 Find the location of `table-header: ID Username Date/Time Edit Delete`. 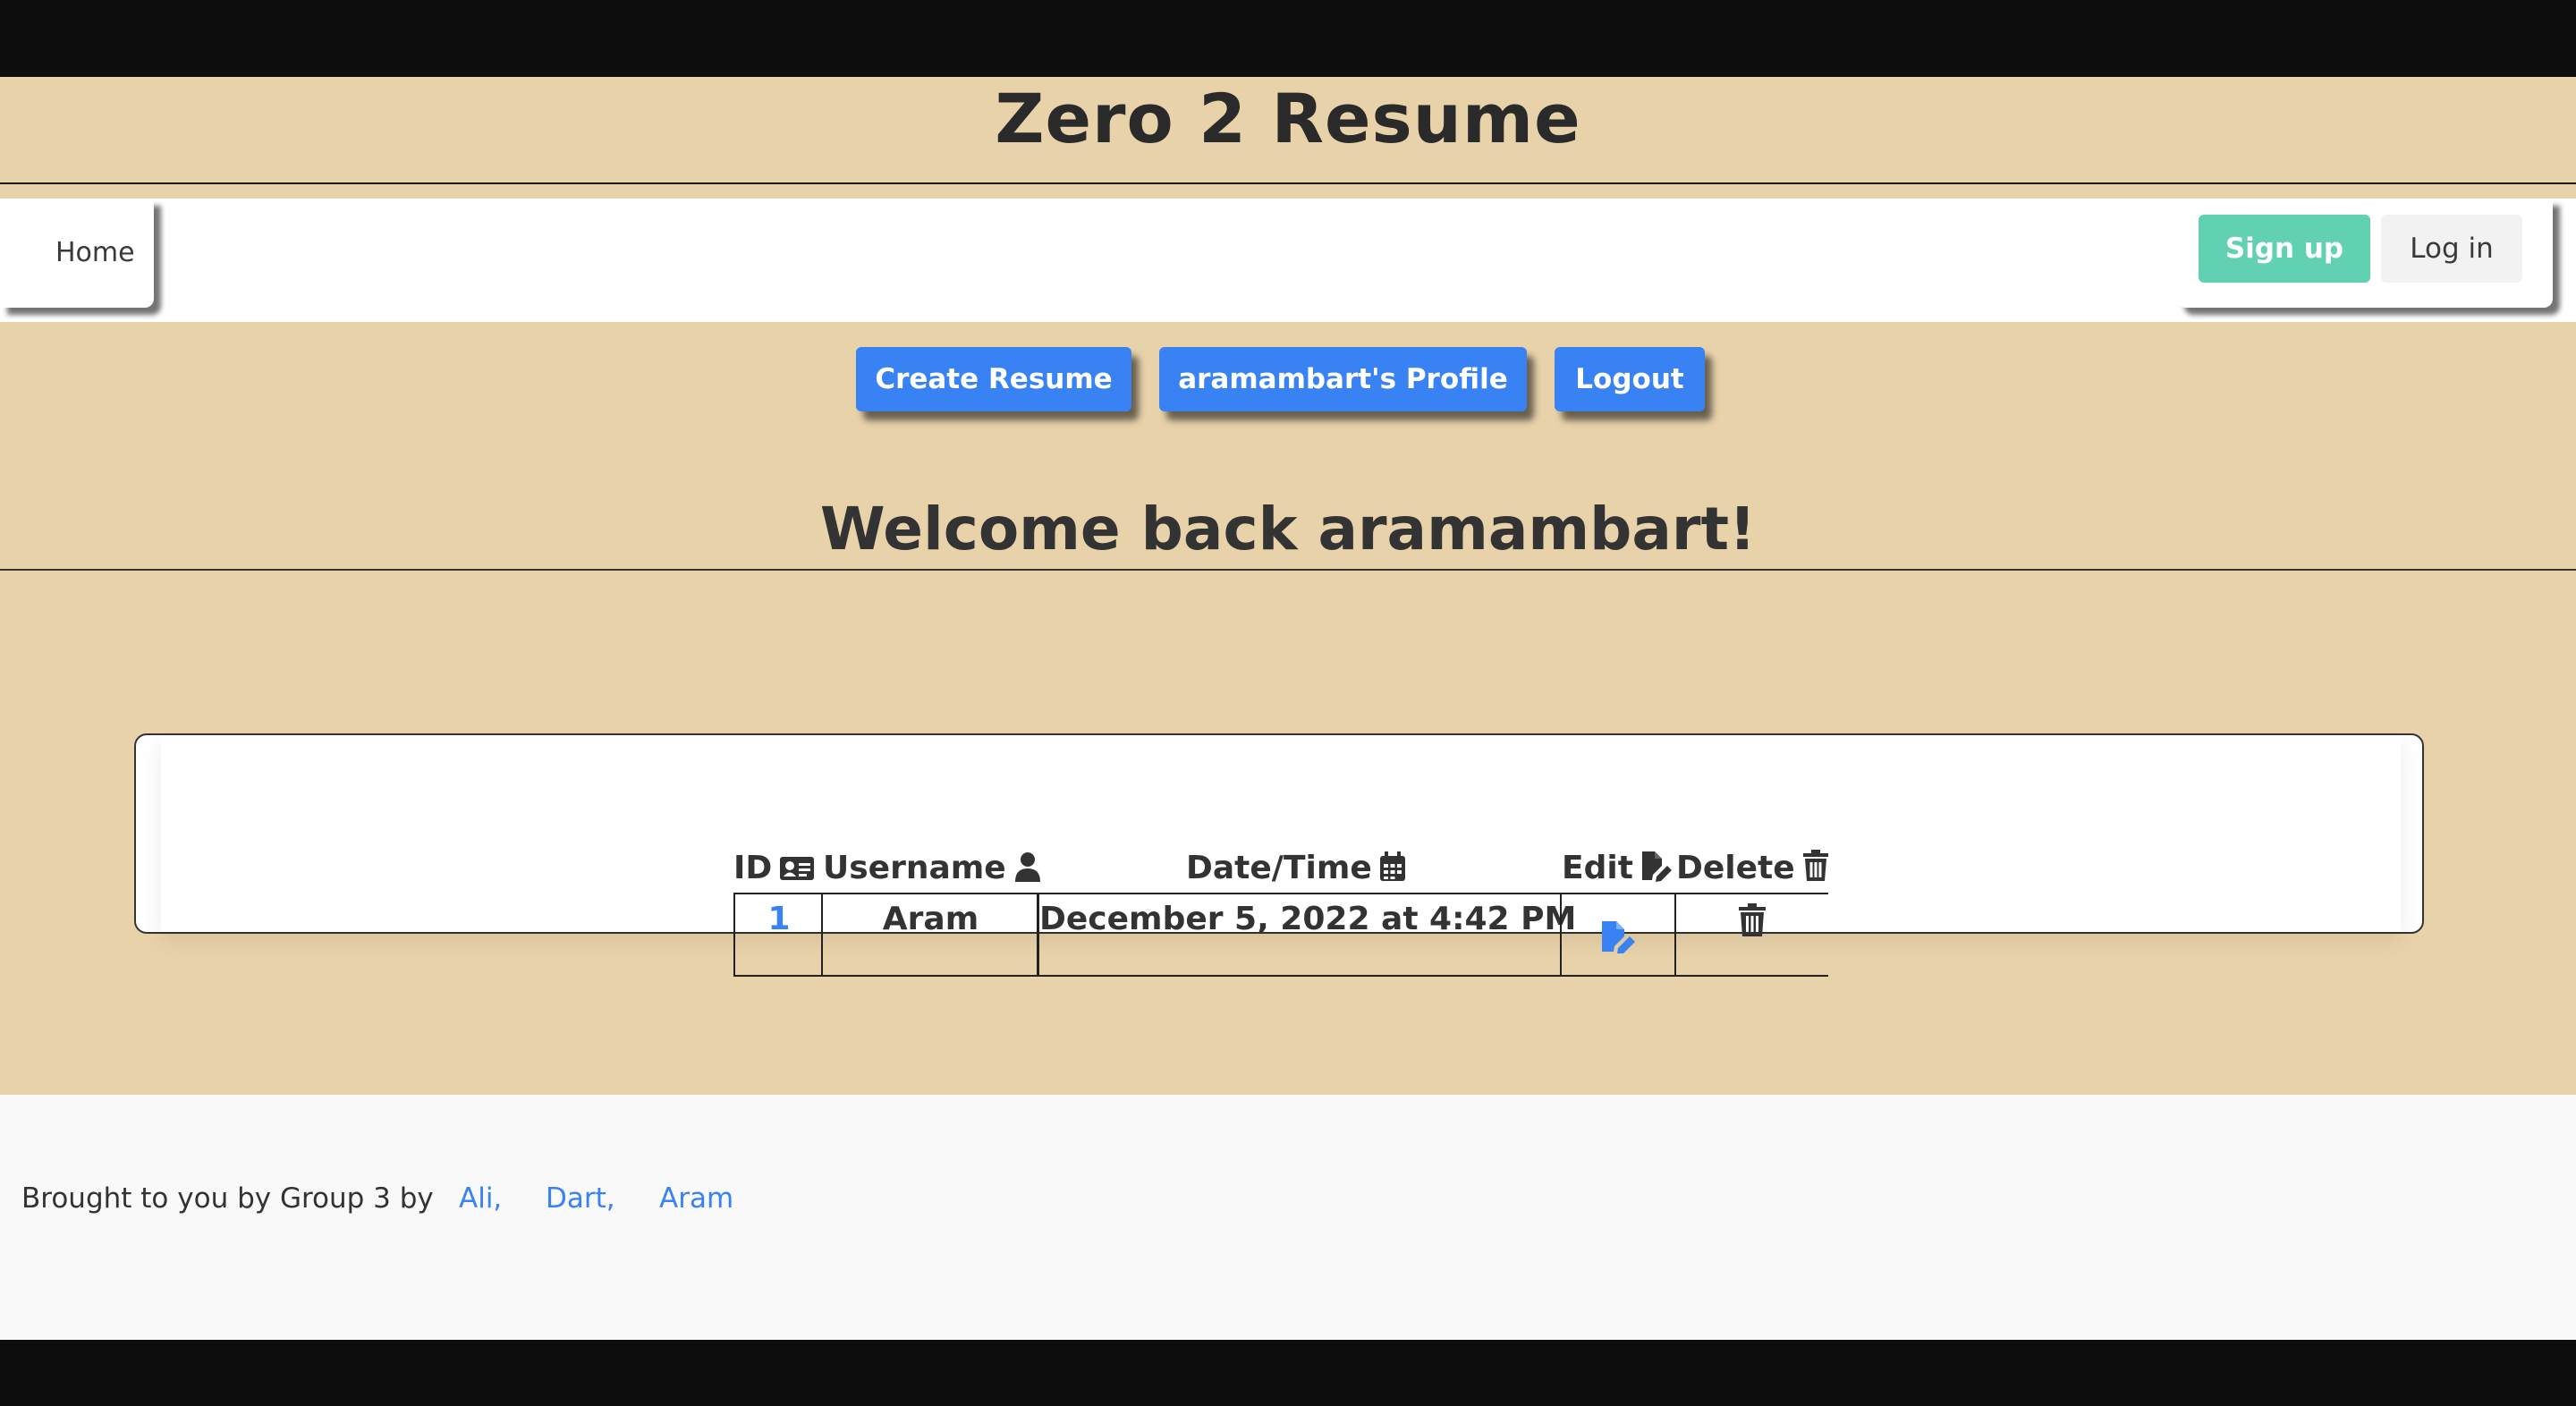

table-header: ID Username Date/Time Edit Delete is located at coordinates (1288, 869).